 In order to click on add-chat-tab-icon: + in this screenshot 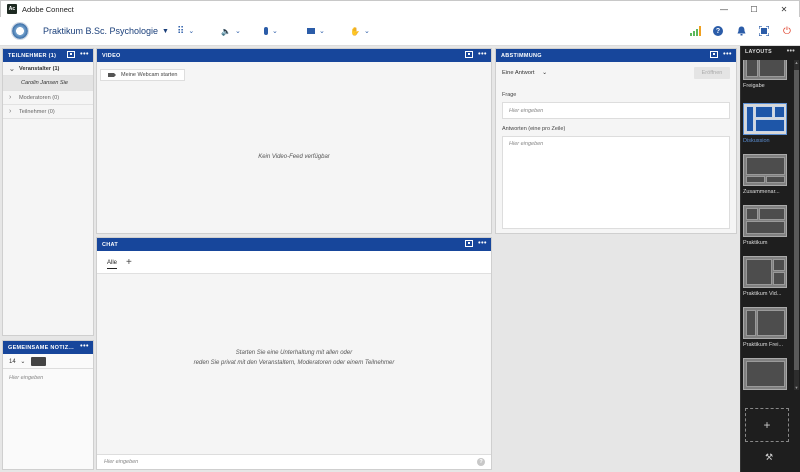, I will do `click(129, 262)`.